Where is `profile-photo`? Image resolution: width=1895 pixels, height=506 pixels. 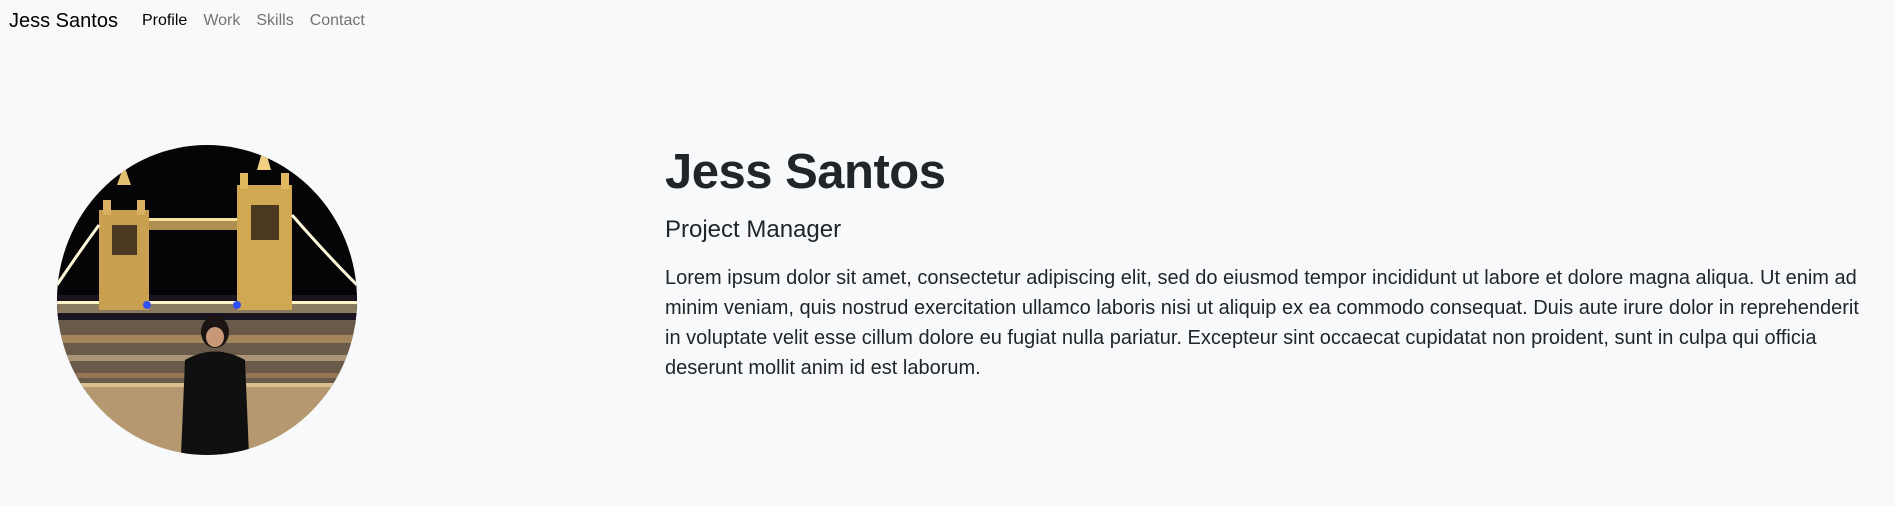 profile-photo is located at coordinates (207, 300).